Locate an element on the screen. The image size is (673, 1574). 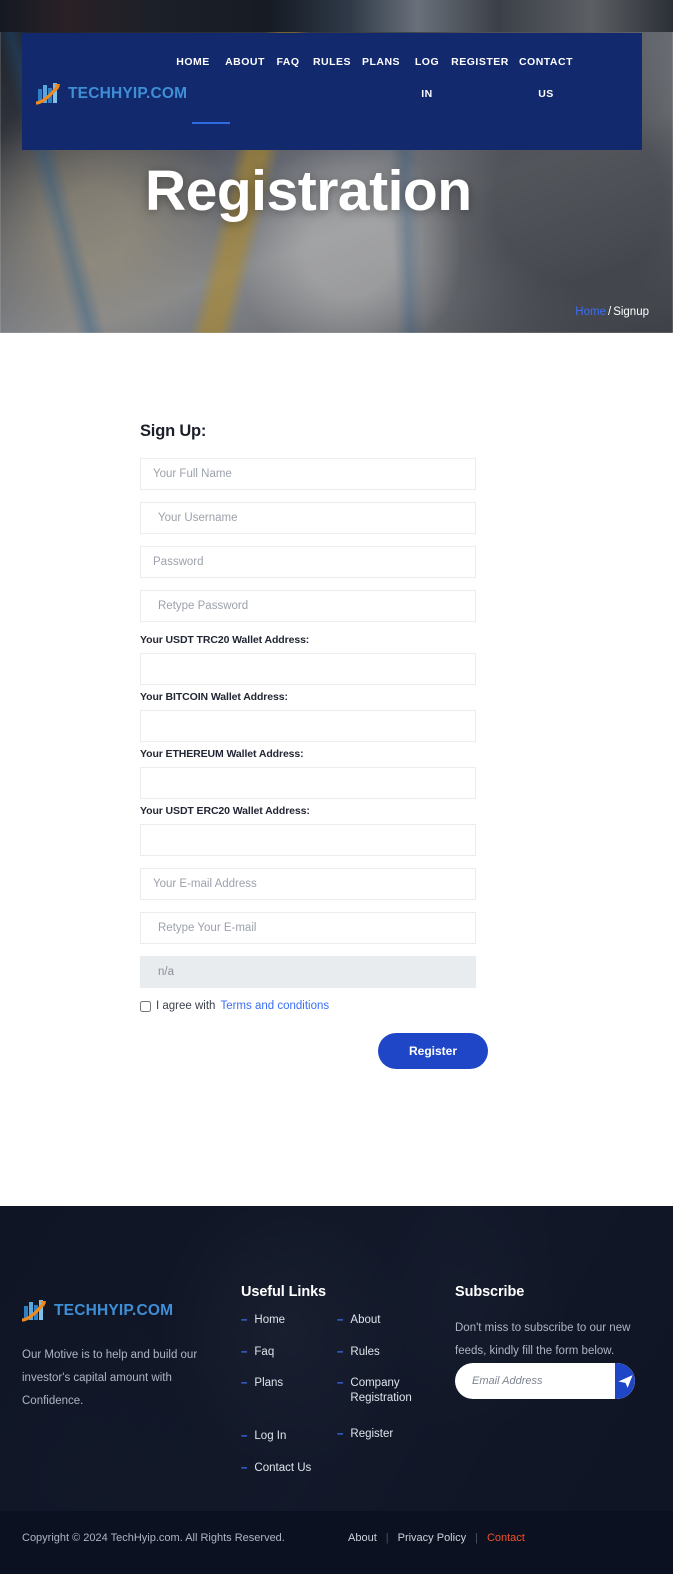
footer-links-column-1: – Home – Faq – Plans – Log In – Contact Us is located at coordinates (286, 1394).